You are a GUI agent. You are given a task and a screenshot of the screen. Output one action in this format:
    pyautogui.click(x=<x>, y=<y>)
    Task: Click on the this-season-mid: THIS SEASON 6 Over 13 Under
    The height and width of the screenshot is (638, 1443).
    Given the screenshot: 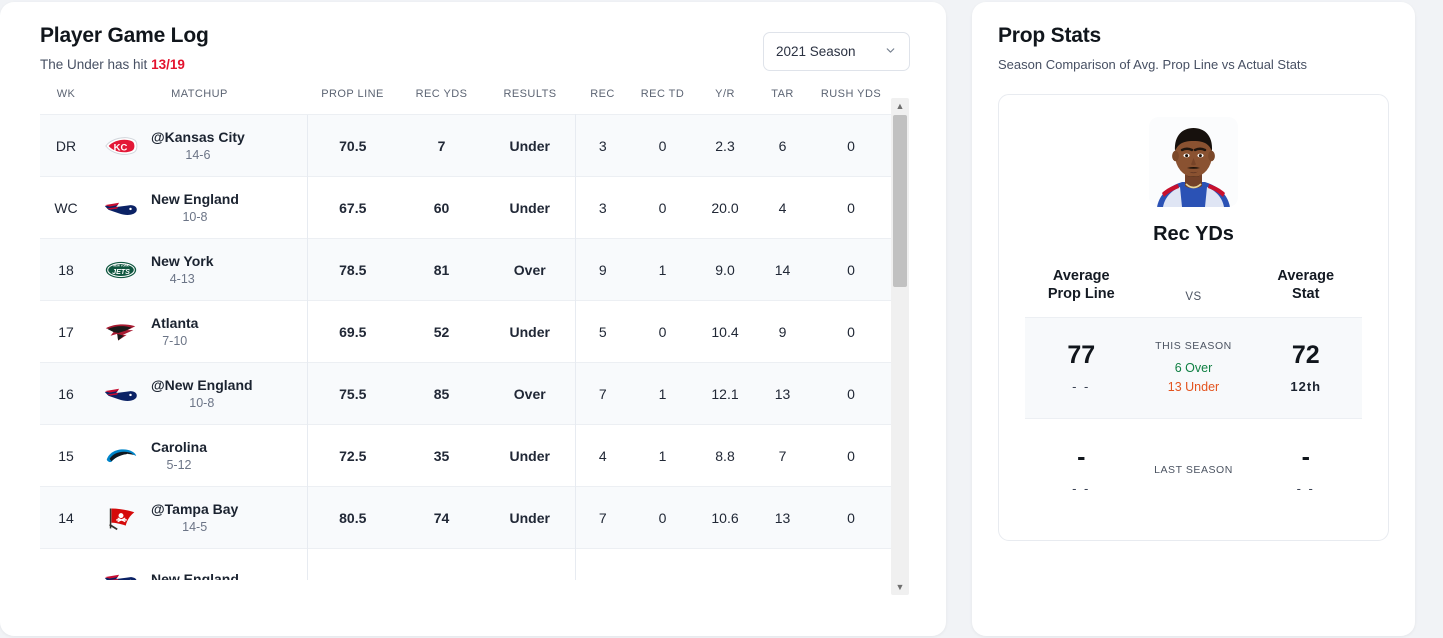 What is the action you would take?
    pyautogui.click(x=1194, y=367)
    